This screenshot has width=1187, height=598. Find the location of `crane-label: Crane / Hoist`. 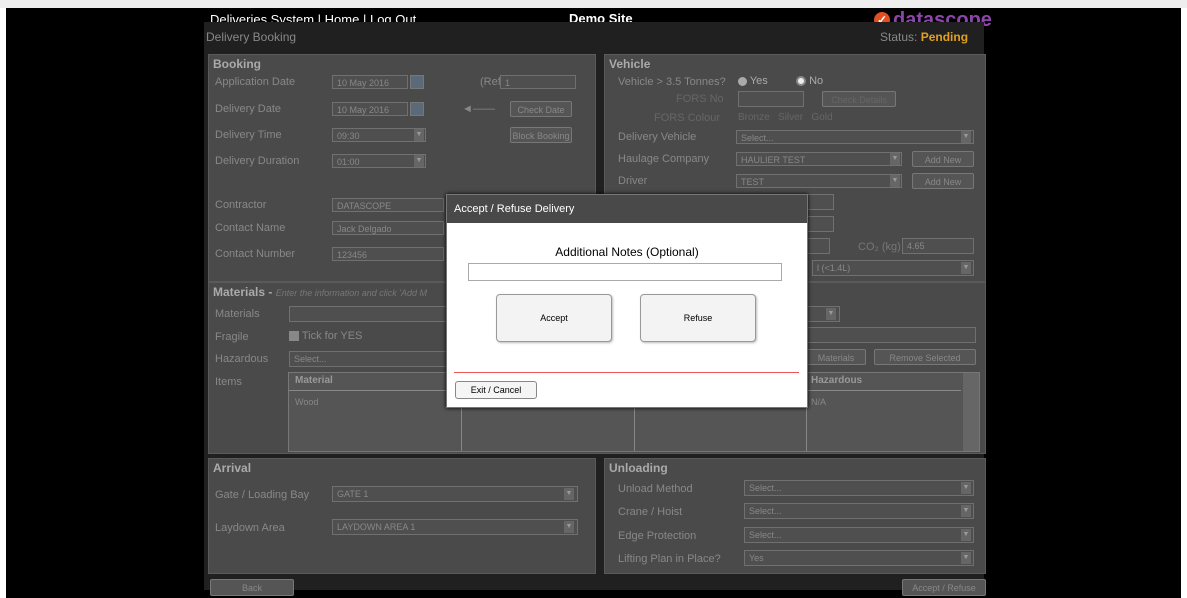

crane-label: Crane / Hoist is located at coordinates (650, 512).